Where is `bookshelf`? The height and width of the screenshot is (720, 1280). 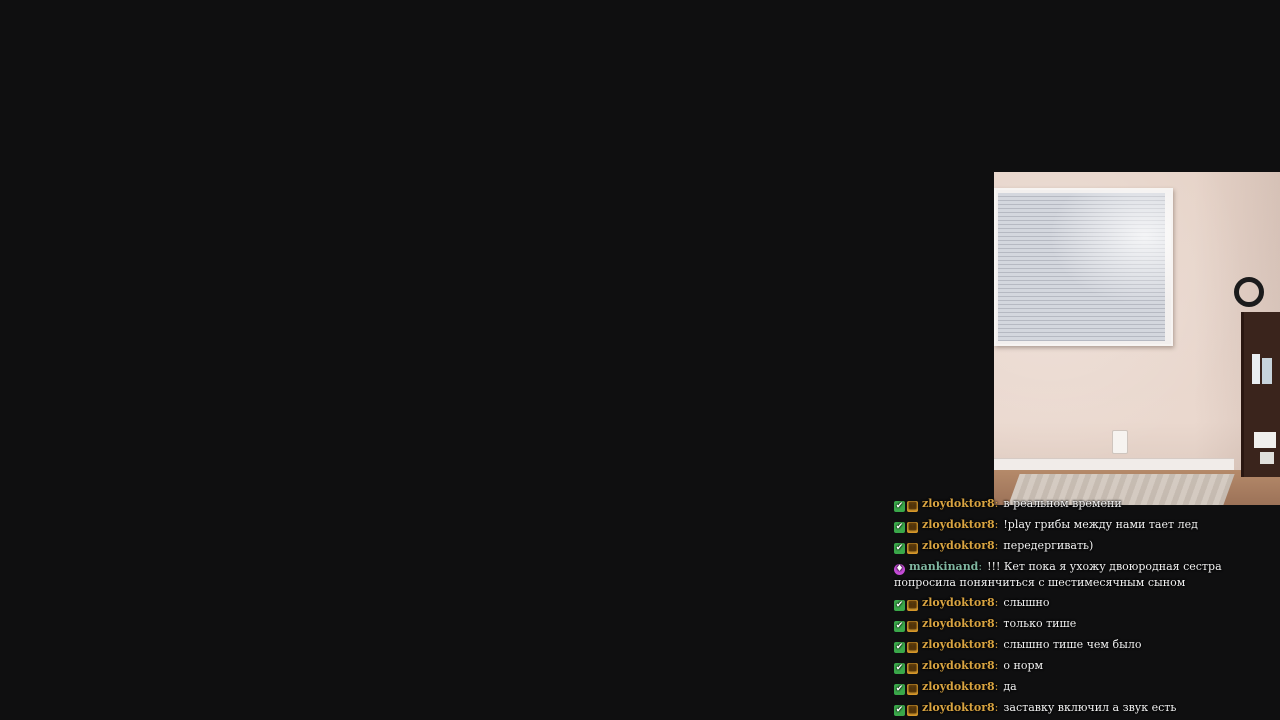 bookshelf is located at coordinates (1260, 394).